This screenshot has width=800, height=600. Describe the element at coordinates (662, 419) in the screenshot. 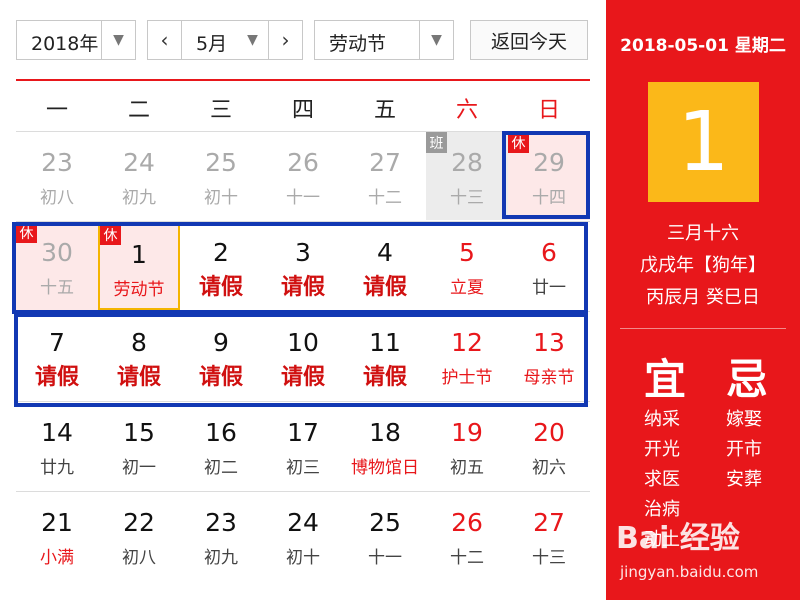

I see `yi-item: 纳采` at that location.